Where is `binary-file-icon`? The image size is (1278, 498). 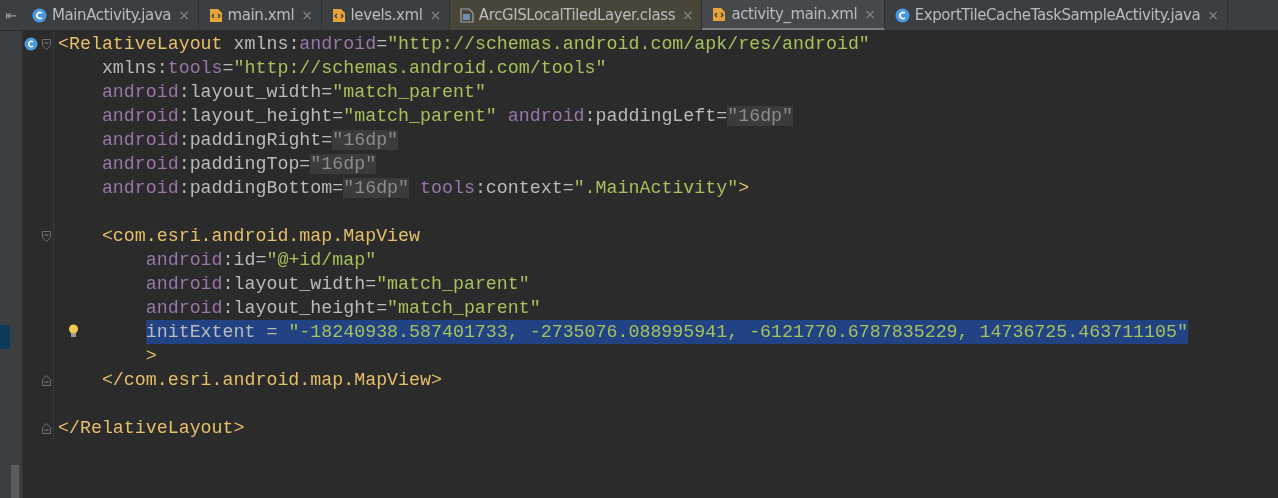 binary-file-icon is located at coordinates (466, 15).